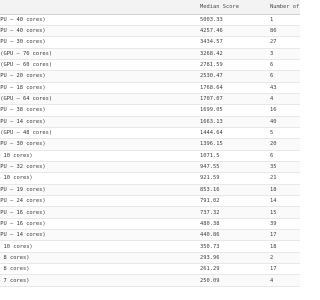 The height and width of the screenshot is (300, 320). Describe the element at coordinates (150, 110) in the screenshot. I see `table-row: ax (GPU — 38 cores) 1699.05 16` at that location.